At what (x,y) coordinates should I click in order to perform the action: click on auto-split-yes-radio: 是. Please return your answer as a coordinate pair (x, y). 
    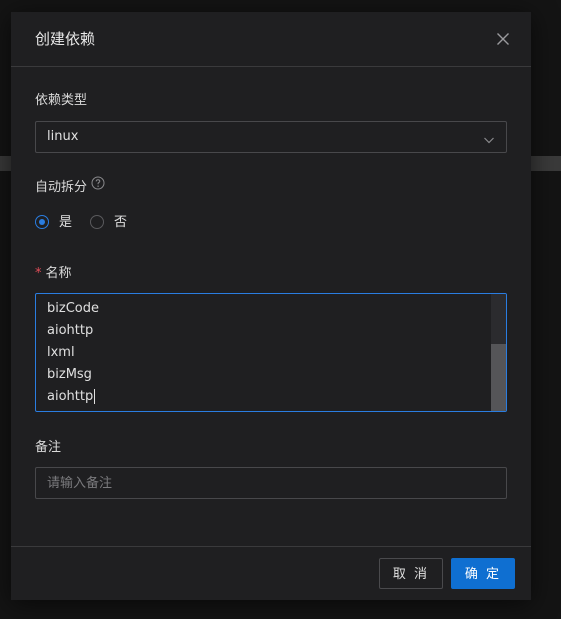
    Looking at the image, I should click on (57, 223).